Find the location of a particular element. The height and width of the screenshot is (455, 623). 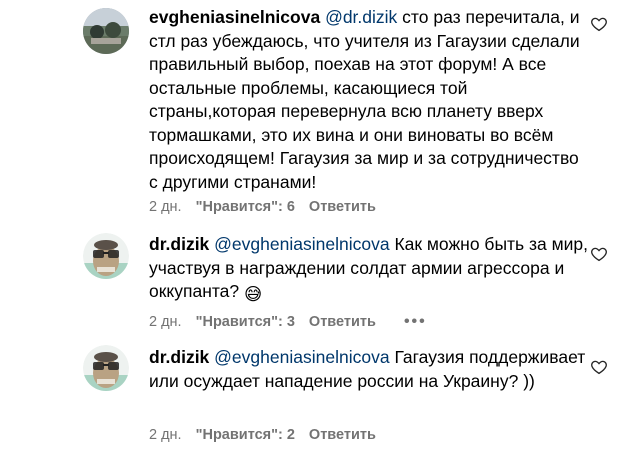

grinning-sweat-emoji: 😅 is located at coordinates (253, 294).